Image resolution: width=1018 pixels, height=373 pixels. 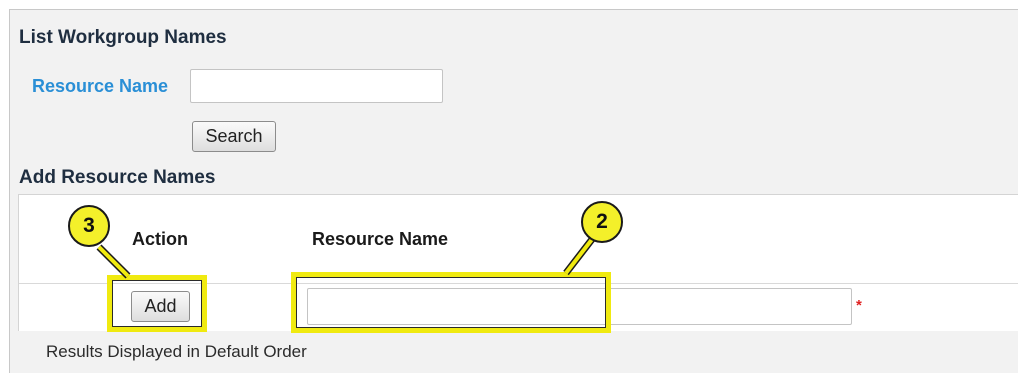 I want to click on column-header-resource-name: Resource Name, so click(x=380, y=239).